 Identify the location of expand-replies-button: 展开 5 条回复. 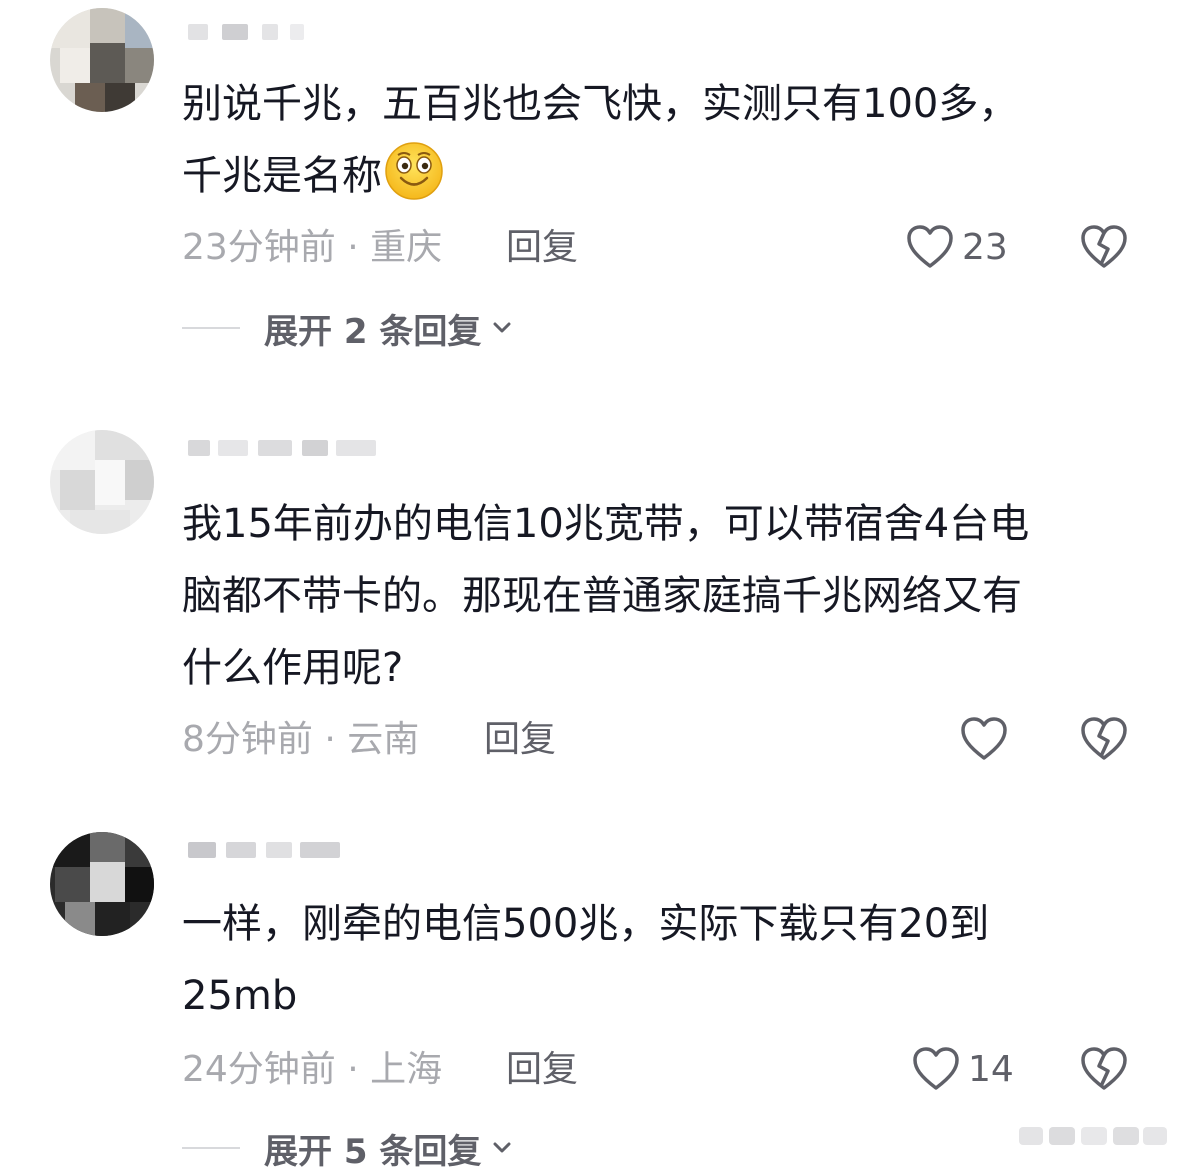
(348, 1149).